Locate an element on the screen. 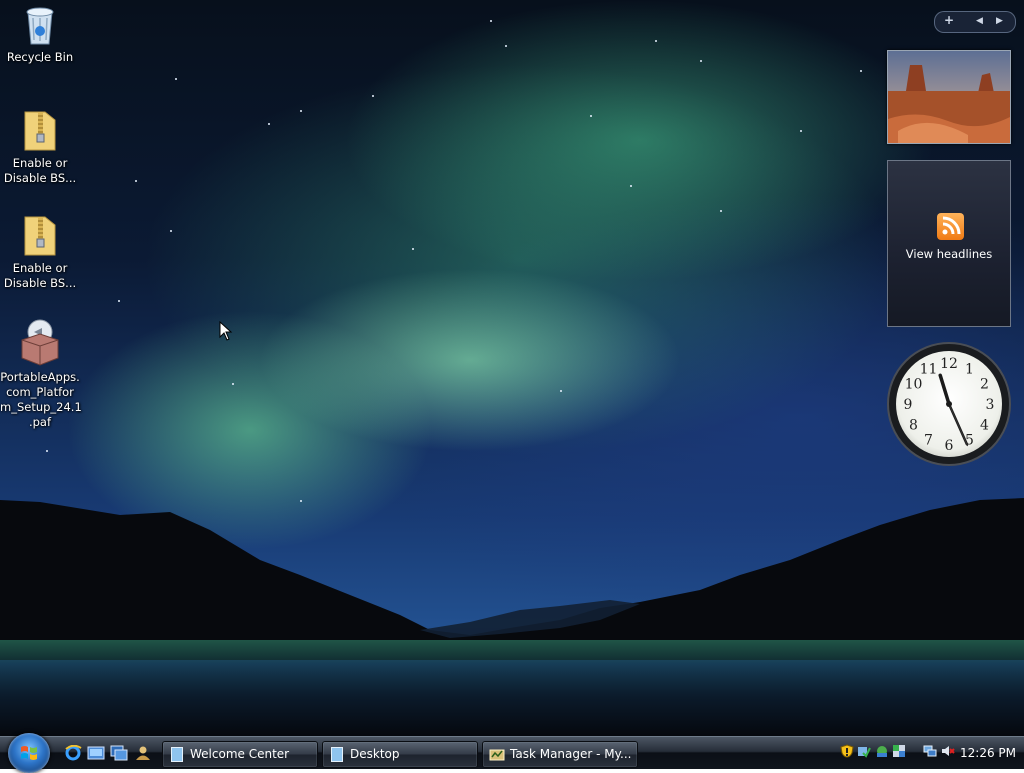 The image size is (1024, 773). desert-photo is located at coordinates (949, 97).